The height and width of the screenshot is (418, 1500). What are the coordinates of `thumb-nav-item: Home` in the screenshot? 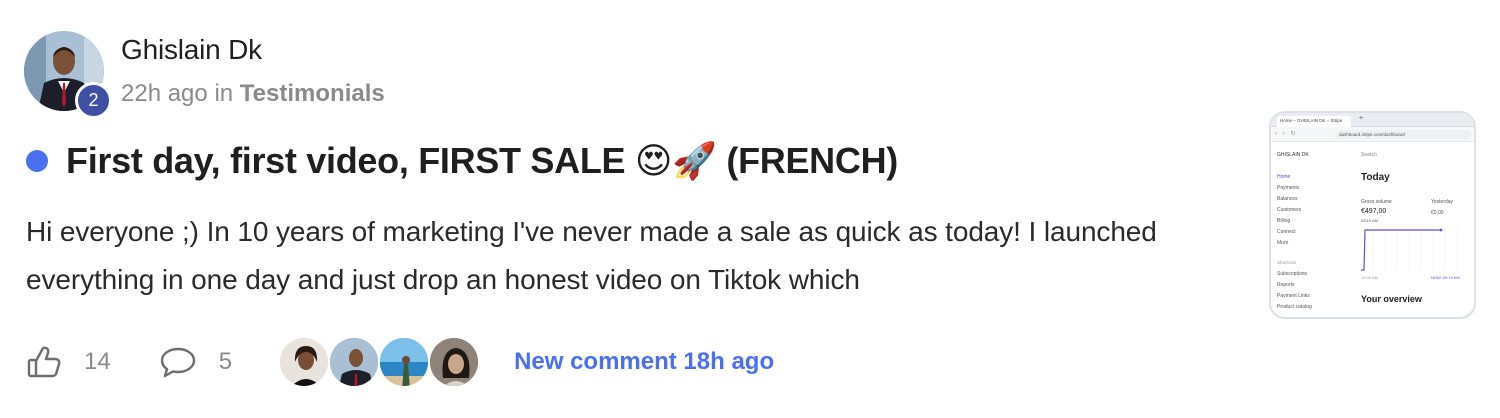 It's located at (1284, 177).